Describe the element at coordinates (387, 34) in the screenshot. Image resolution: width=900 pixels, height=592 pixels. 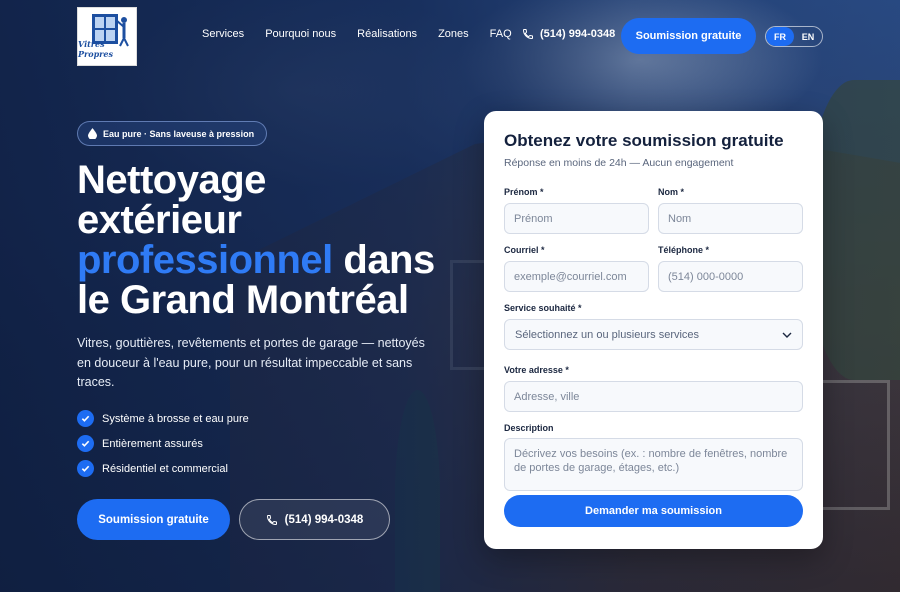
I see `nav-item-realisations: Réalisations` at that location.